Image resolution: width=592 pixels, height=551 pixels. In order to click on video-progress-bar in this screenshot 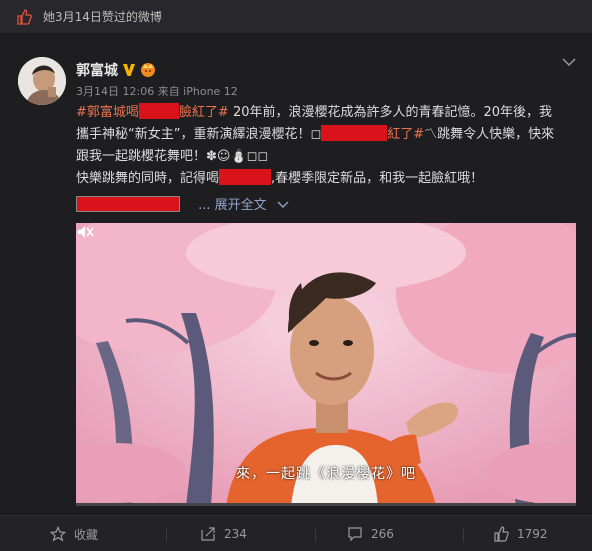, I will do `click(326, 504)`.